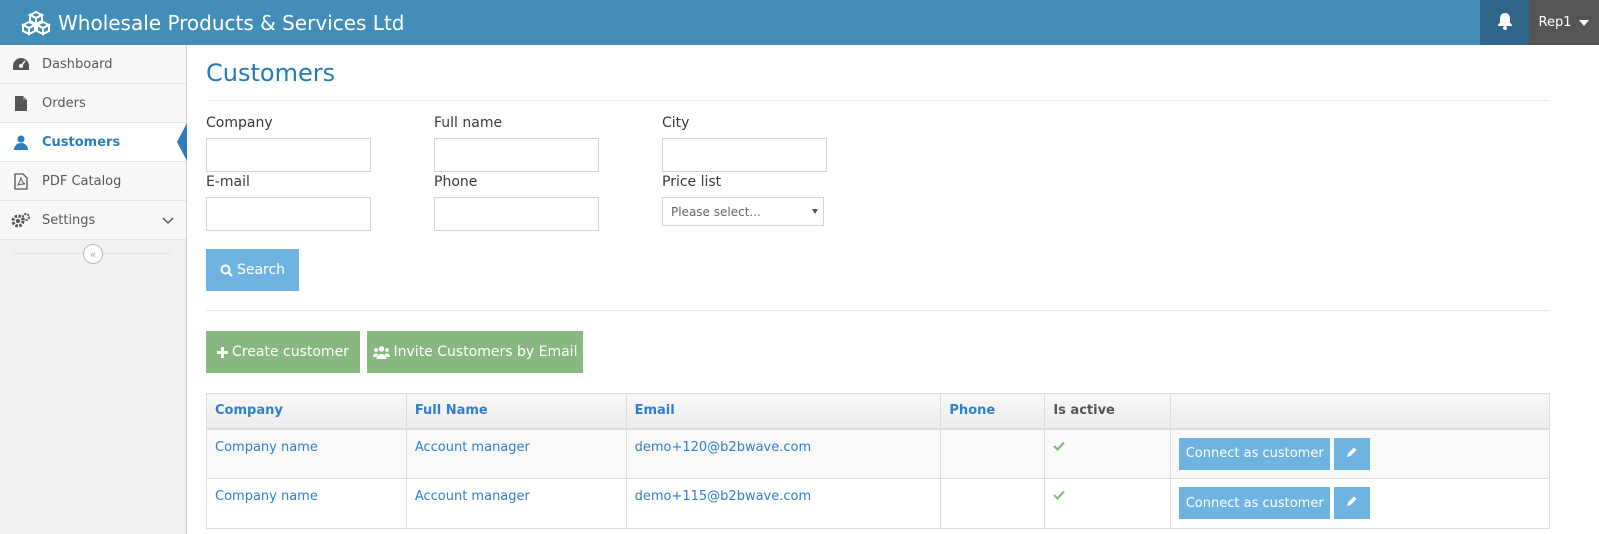 The width and height of the screenshot is (1599, 534). Describe the element at coordinates (676, 123) in the screenshot. I see `city-label: City` at that location.